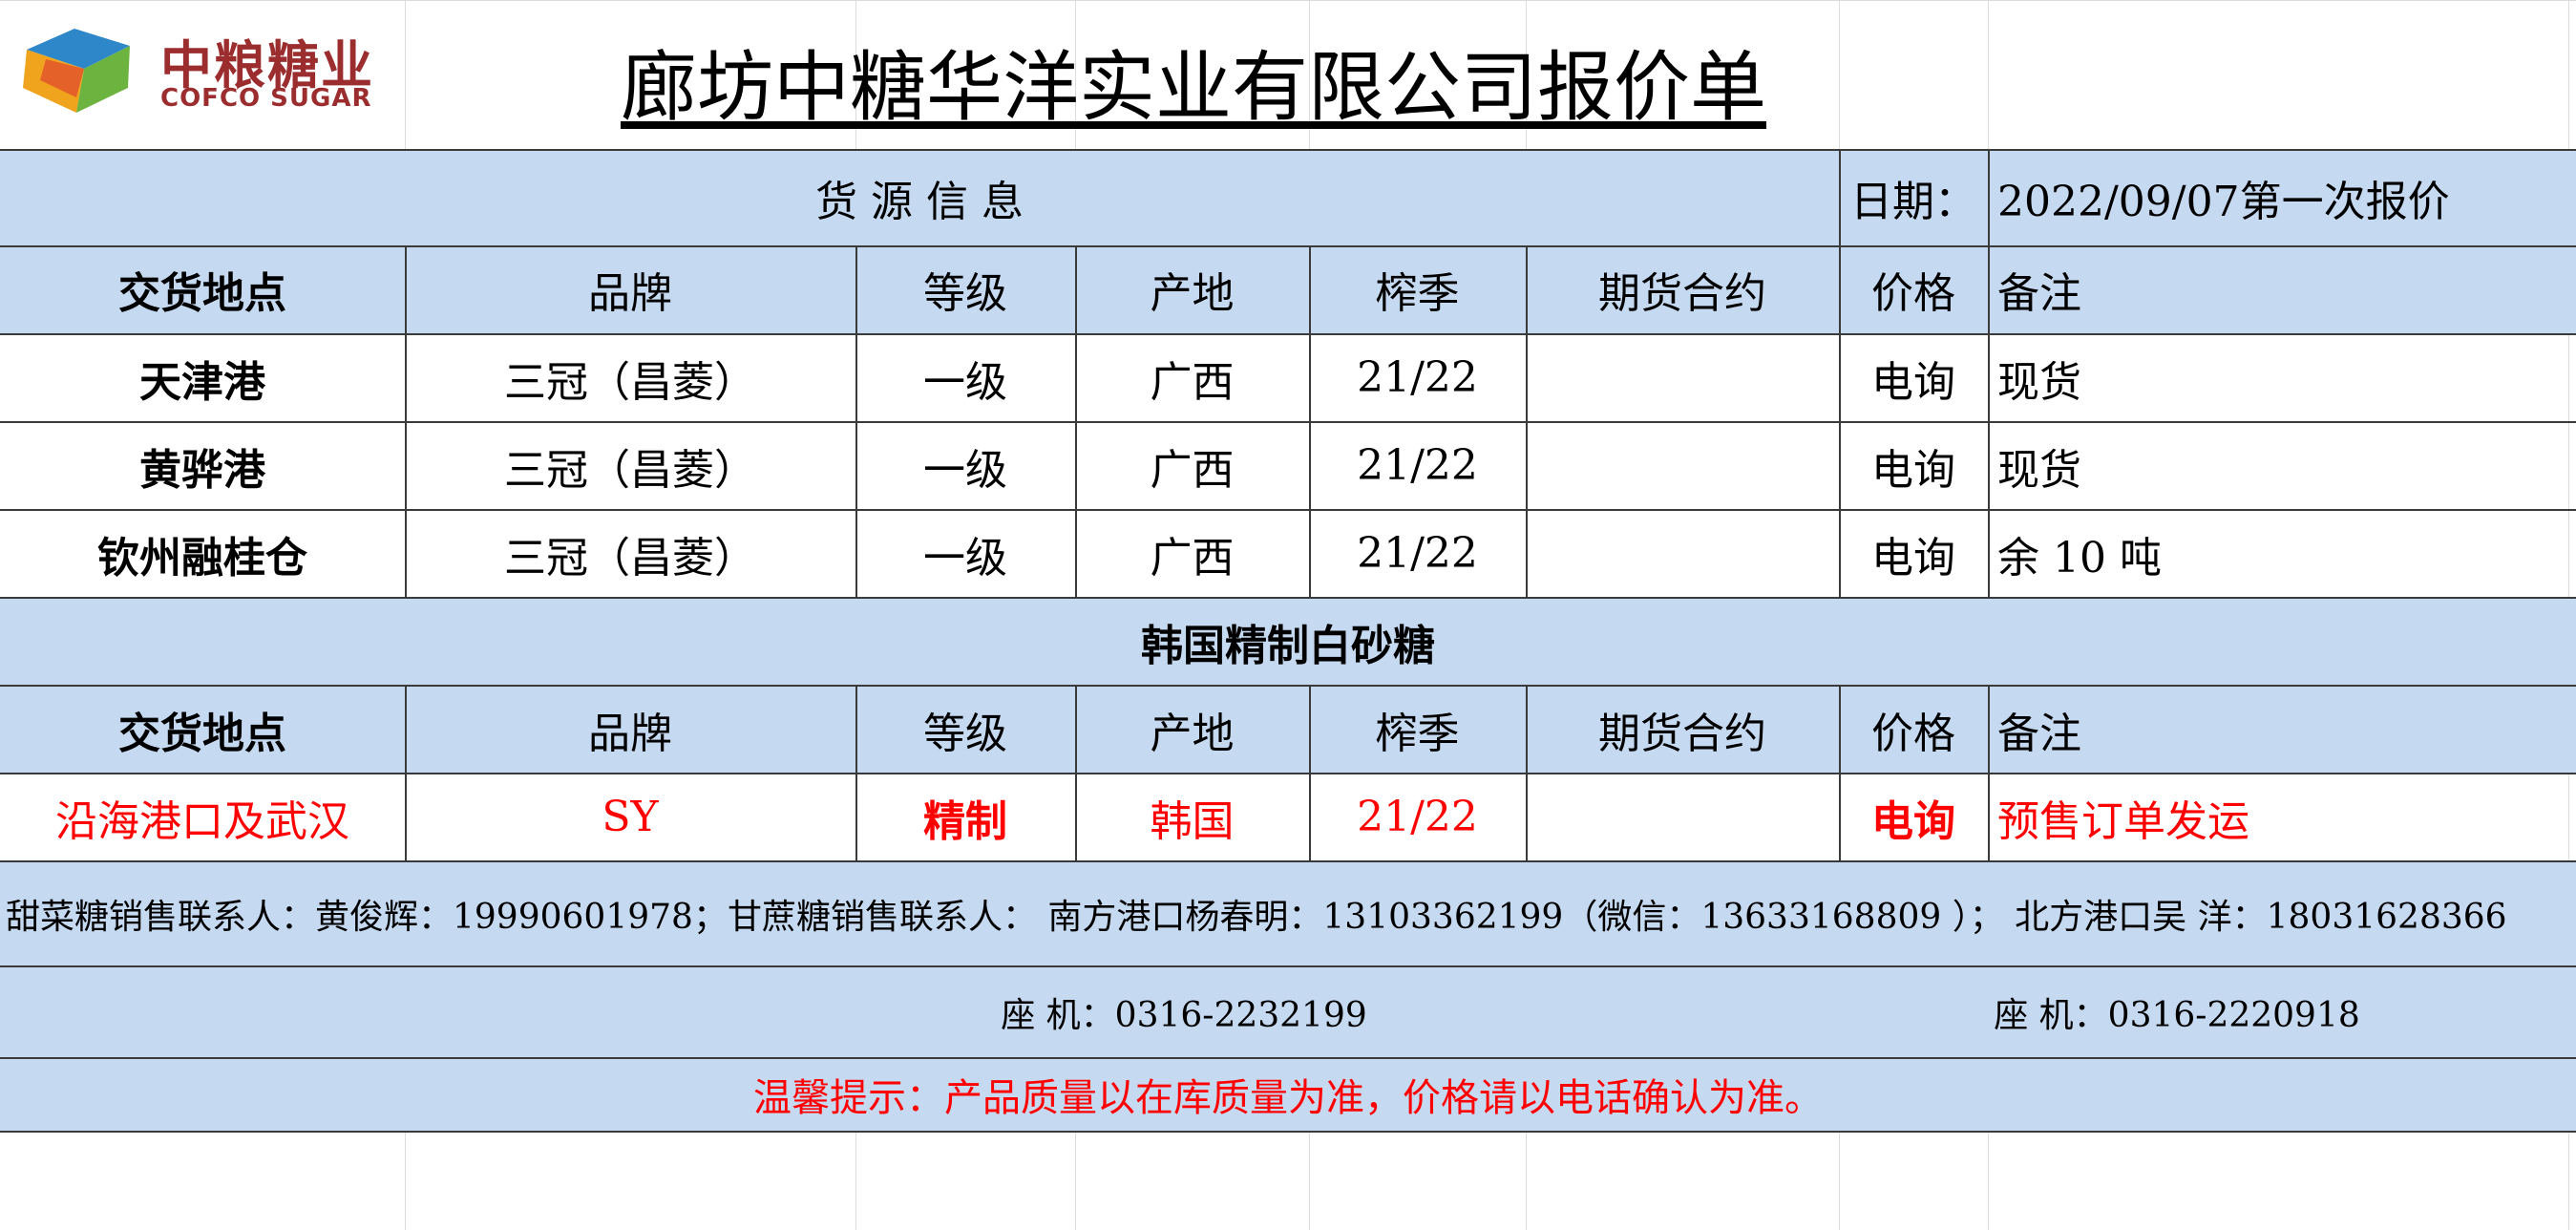 The height and width of the screenshot is (1230, 2576). I want to click on table-row-location: 黄骅港, so click(202, 470).